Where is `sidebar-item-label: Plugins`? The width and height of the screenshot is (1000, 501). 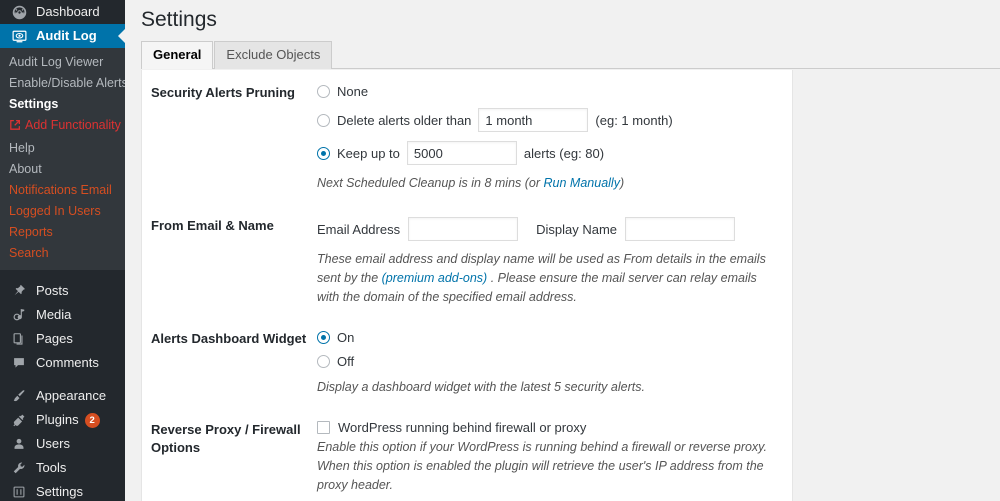 sidebar-item-label: Plugins is located at coordinates (57, 419).